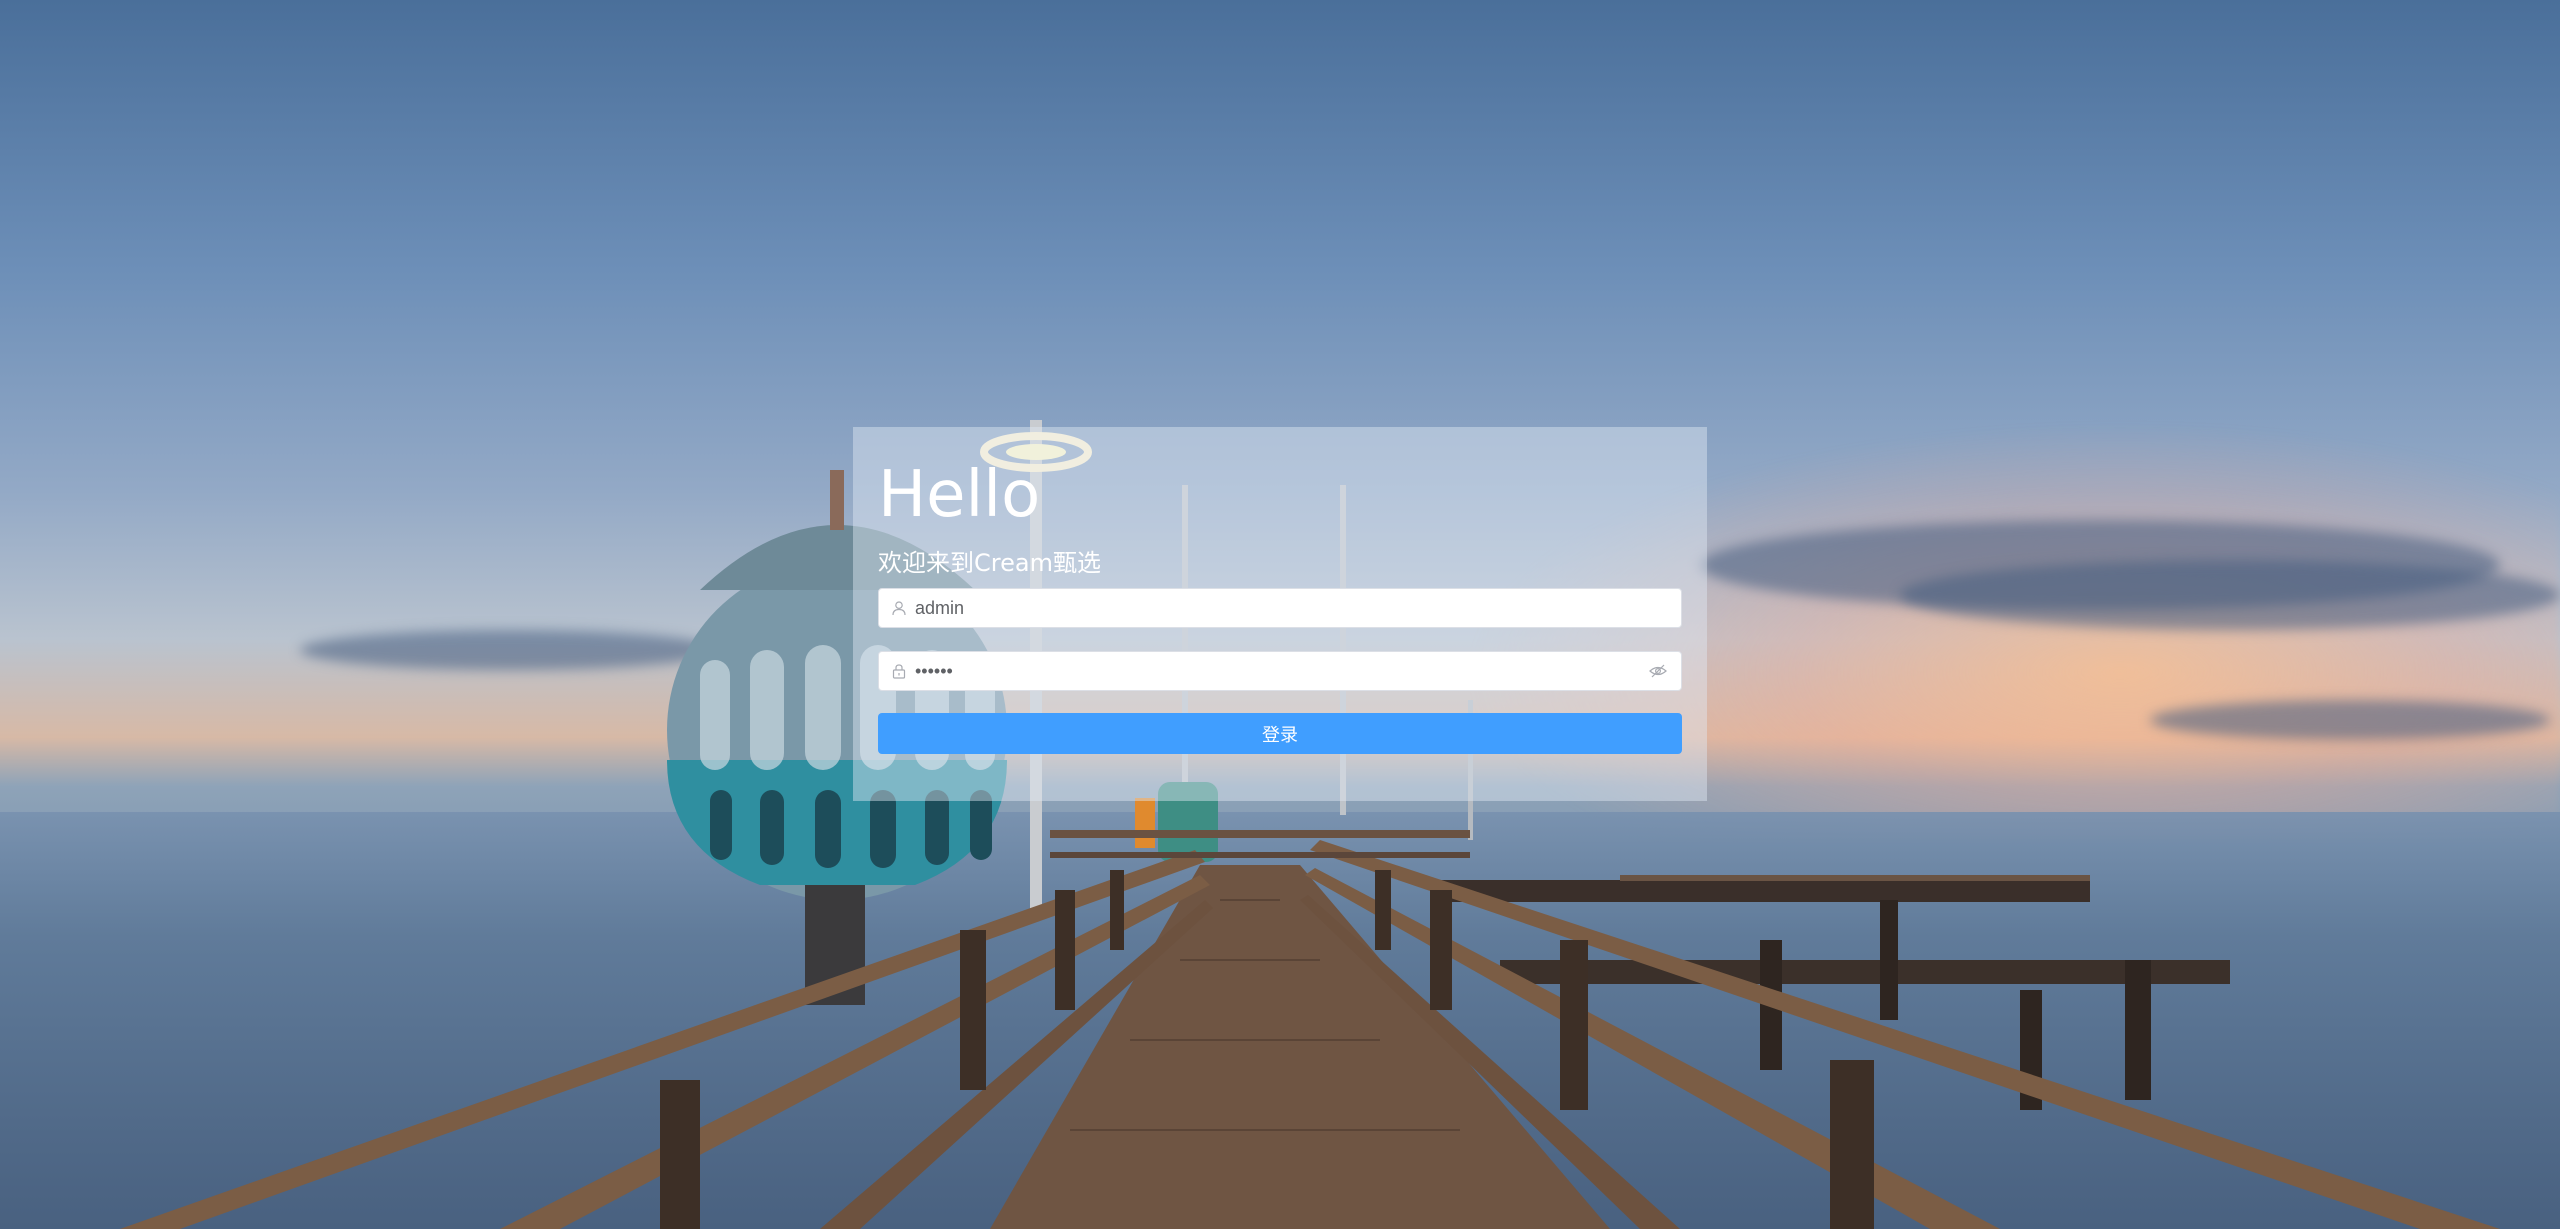  Describe the element at coordinates (1298, 608) in the screenshot. I see `username-input` at that location.